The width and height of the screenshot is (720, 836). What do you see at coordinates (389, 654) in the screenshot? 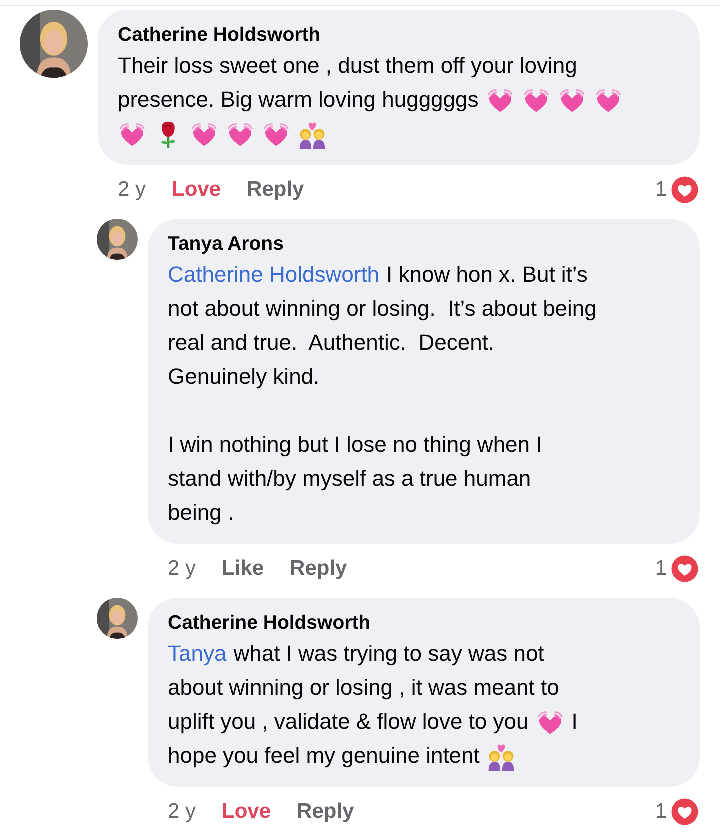
I see `comment-text: what I was trying to say was not` at bounding box center [389, 654].